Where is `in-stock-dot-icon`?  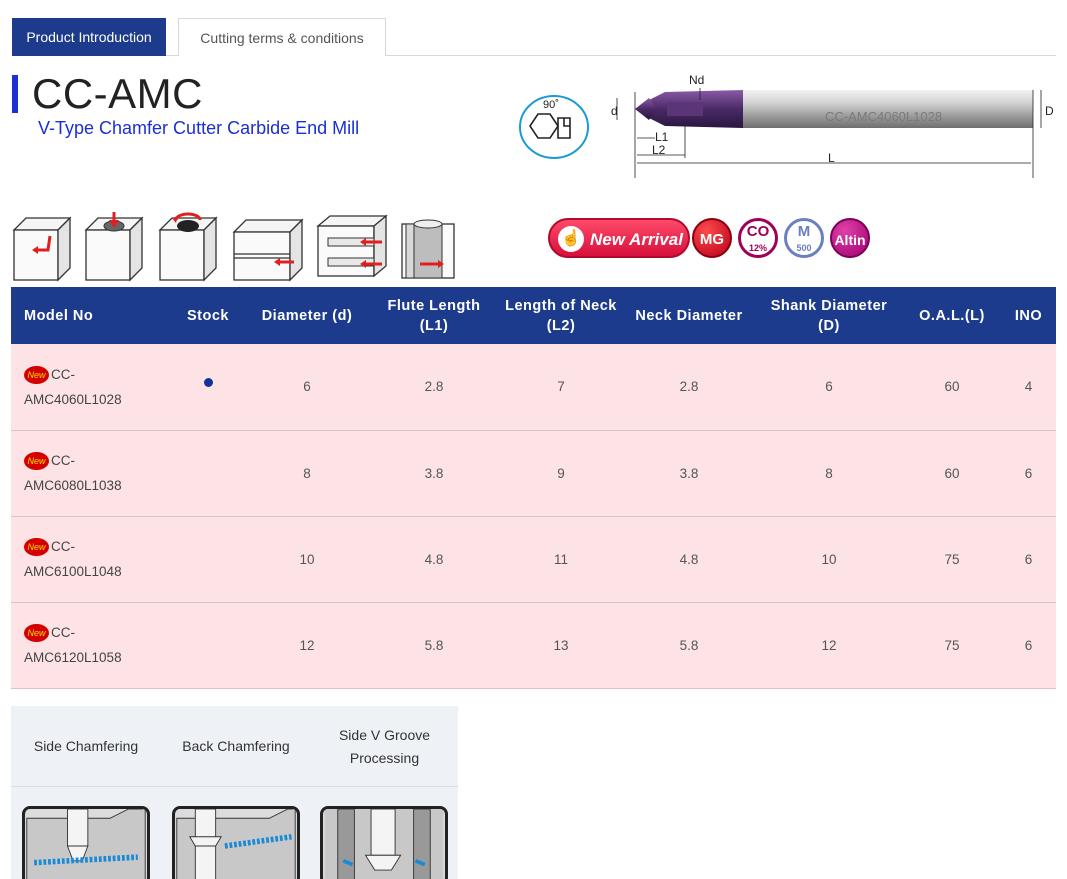 in-stock-dot-icon is located at coordinates (208, 383).